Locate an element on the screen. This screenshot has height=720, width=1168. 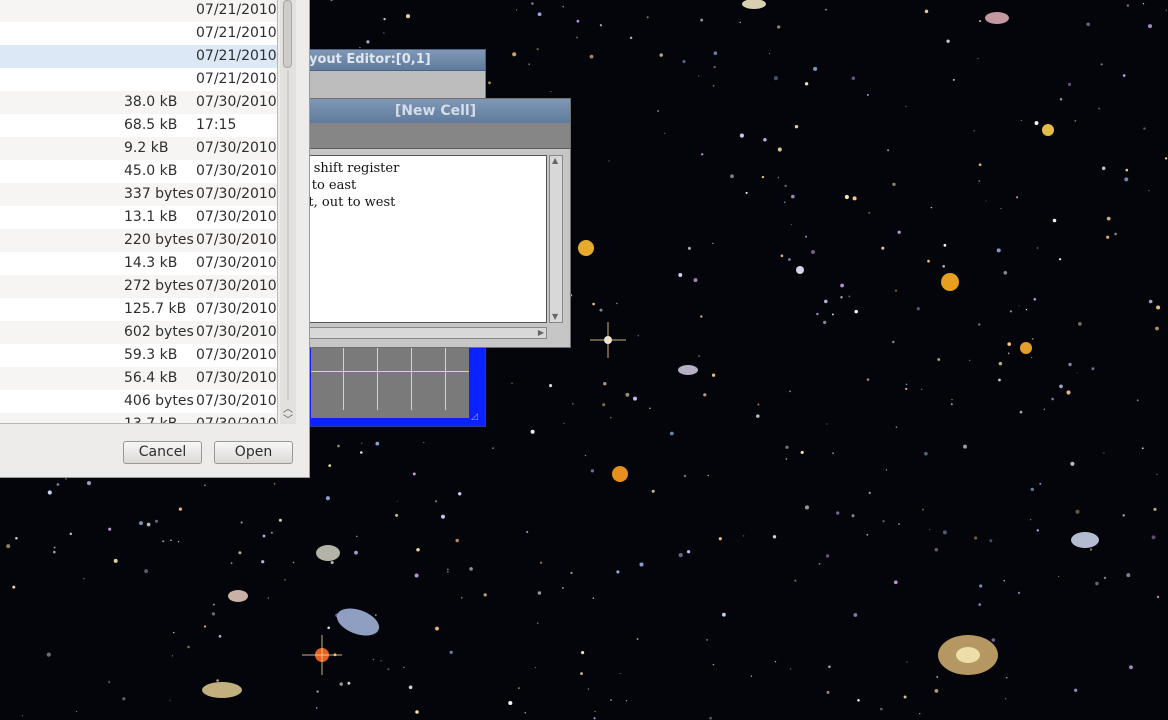
scroll-right-icon: ▶ is located at coordinates (541, 333).